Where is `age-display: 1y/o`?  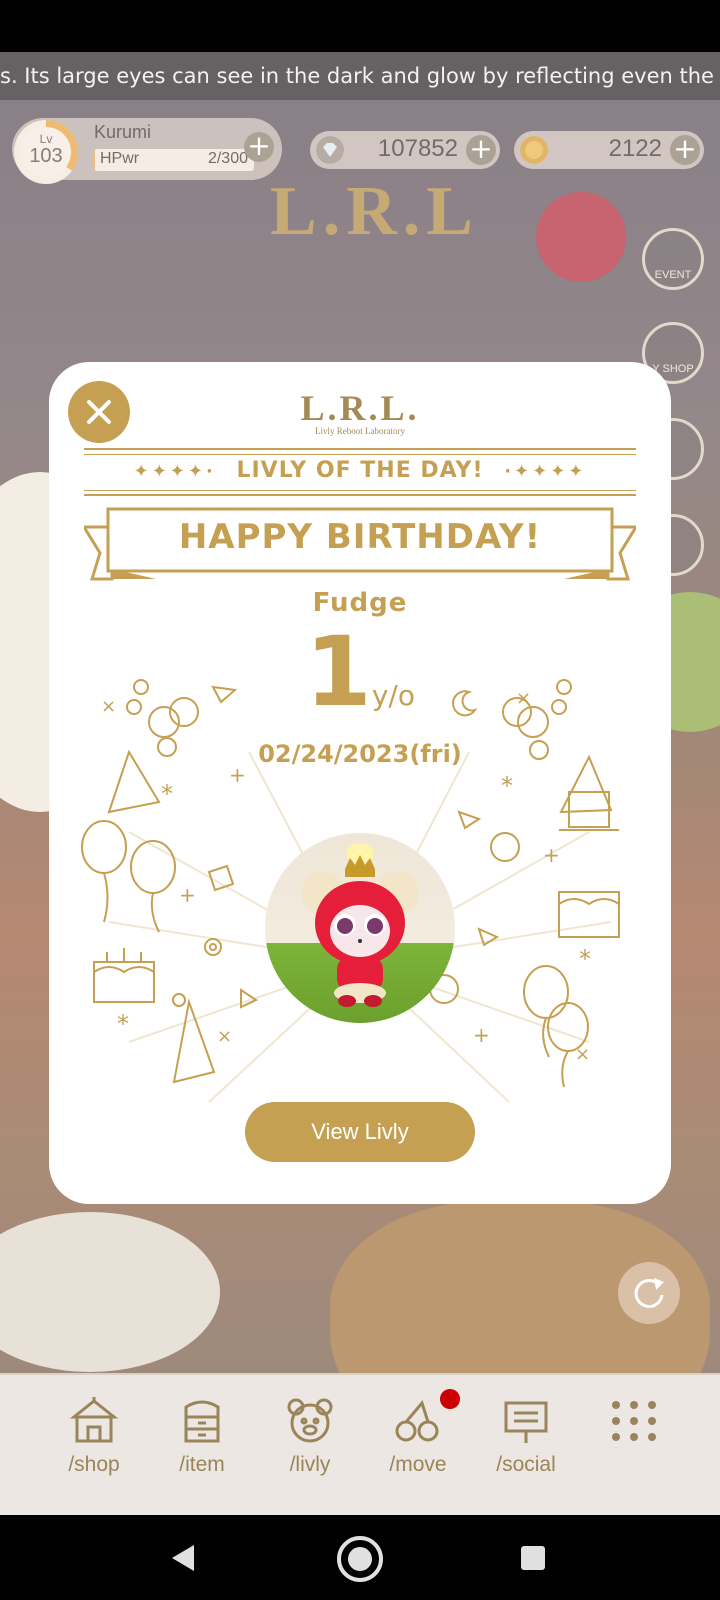
age-display: 1y/o is located at coordinates (360, 672).